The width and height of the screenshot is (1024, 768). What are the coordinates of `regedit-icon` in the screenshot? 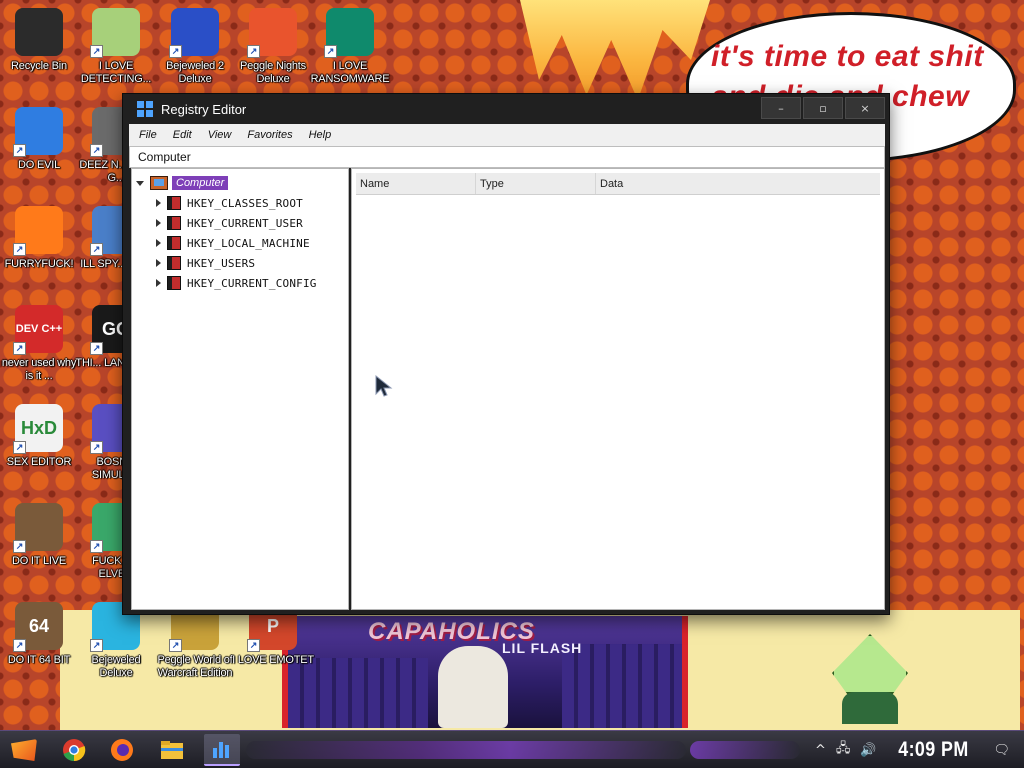 It's located at (145, 109).